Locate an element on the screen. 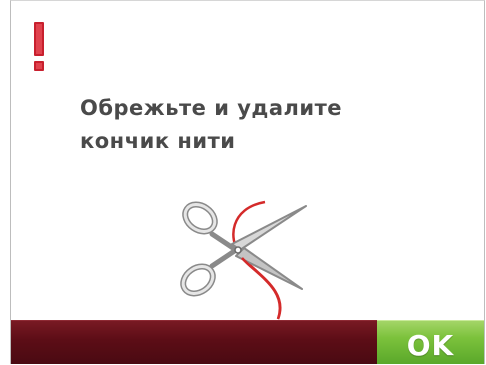 The image size is (486, 365). exclamation-icon is located at coordinates (39, 46).